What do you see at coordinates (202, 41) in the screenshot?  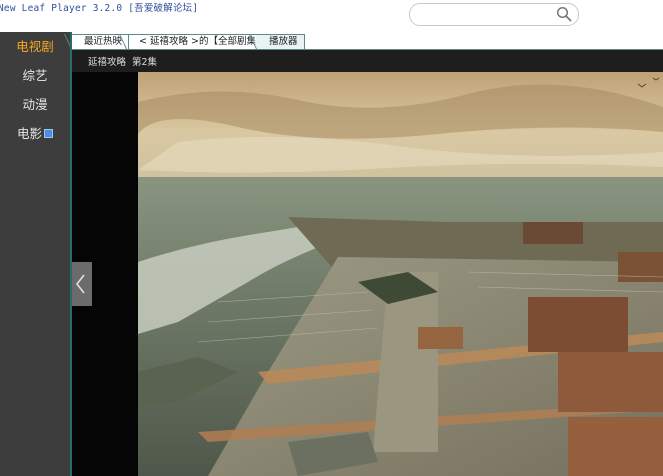 I see `tab-label: < 延禧攻略 >的【全部剧集】` at bounding box center [202, 41].